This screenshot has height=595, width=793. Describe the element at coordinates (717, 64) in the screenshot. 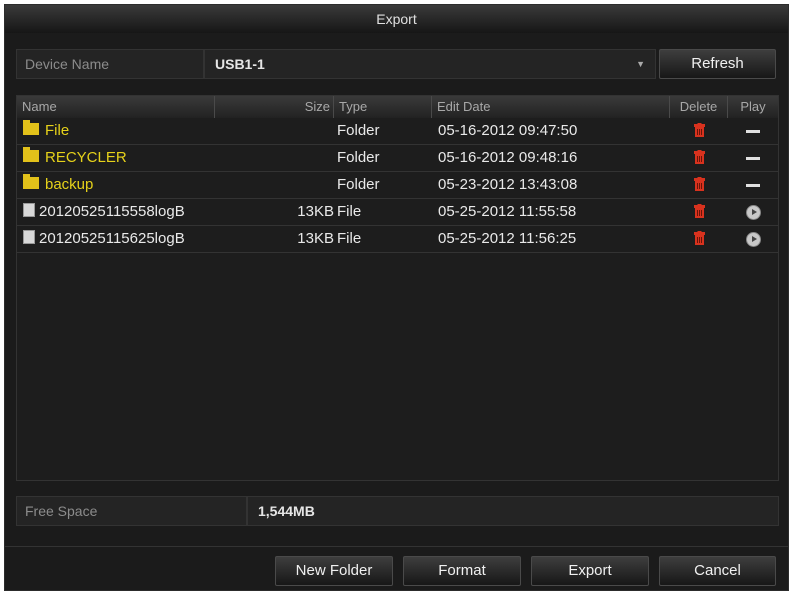

I see `refresh-button: Refresh` at that location.